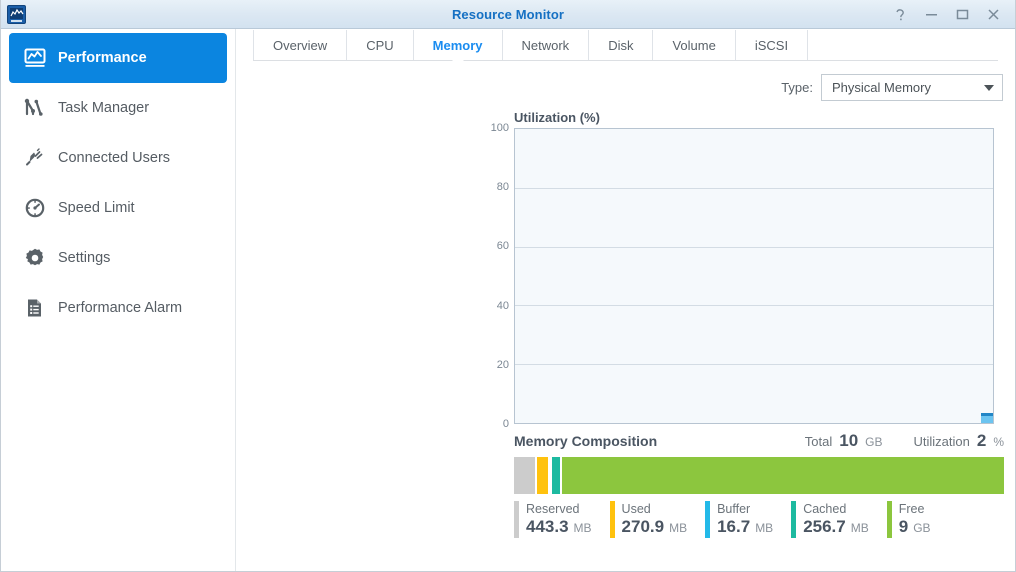 The width and height of the screenshot is (1016, 572). I want to click on sidebar-item-label: Task Manager, so click(104, 108).